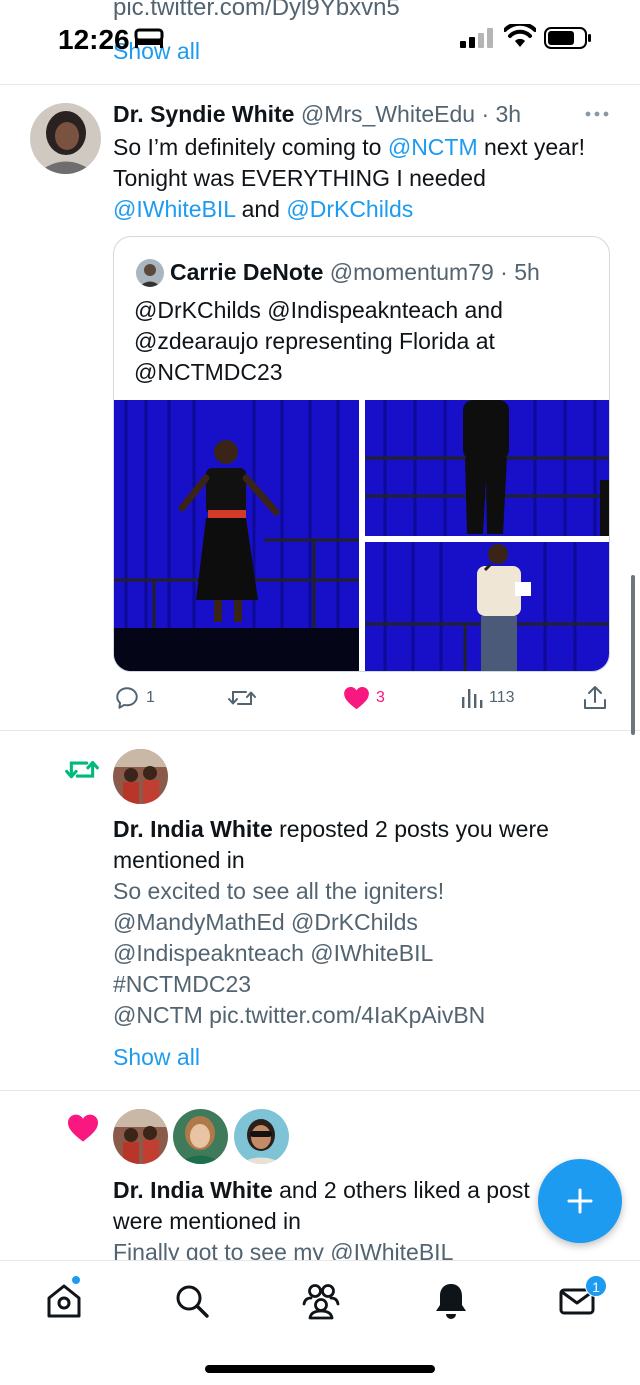  Describe the element at coordinates (76, 1280) in the screenshot. I see `new-posts-dot` at that location.